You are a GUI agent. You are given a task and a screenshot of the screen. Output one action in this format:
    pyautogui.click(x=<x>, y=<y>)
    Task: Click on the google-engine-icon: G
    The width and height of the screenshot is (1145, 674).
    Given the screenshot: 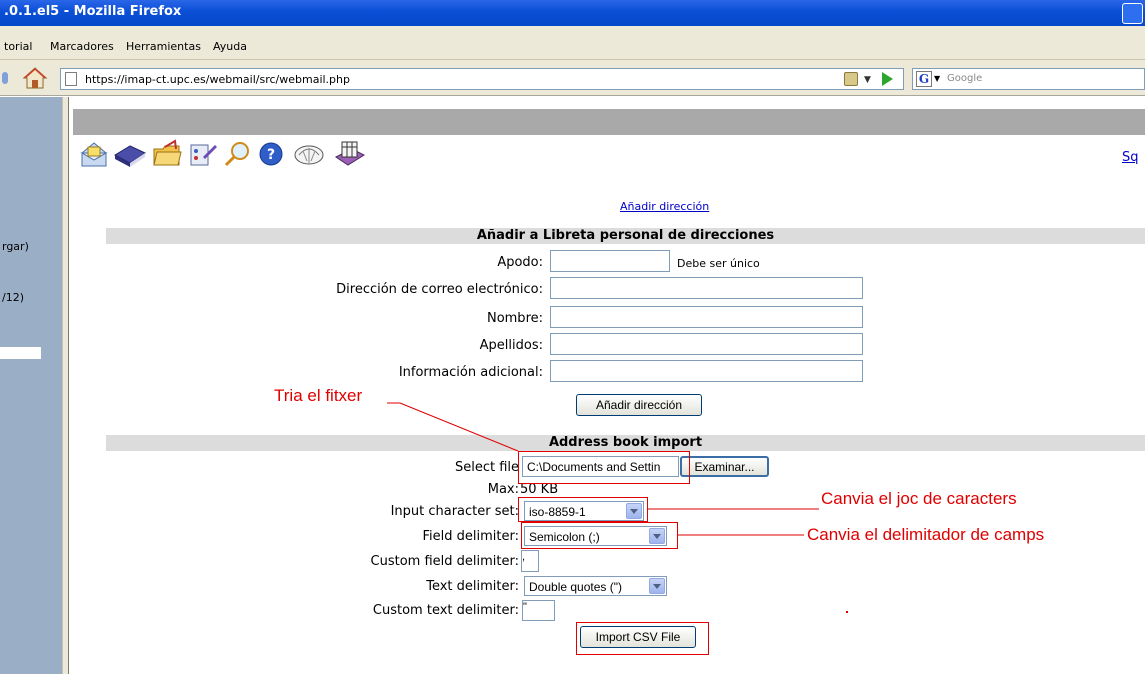 What is the action you would take?
    pyautogui.click(x=924, y=79)
    